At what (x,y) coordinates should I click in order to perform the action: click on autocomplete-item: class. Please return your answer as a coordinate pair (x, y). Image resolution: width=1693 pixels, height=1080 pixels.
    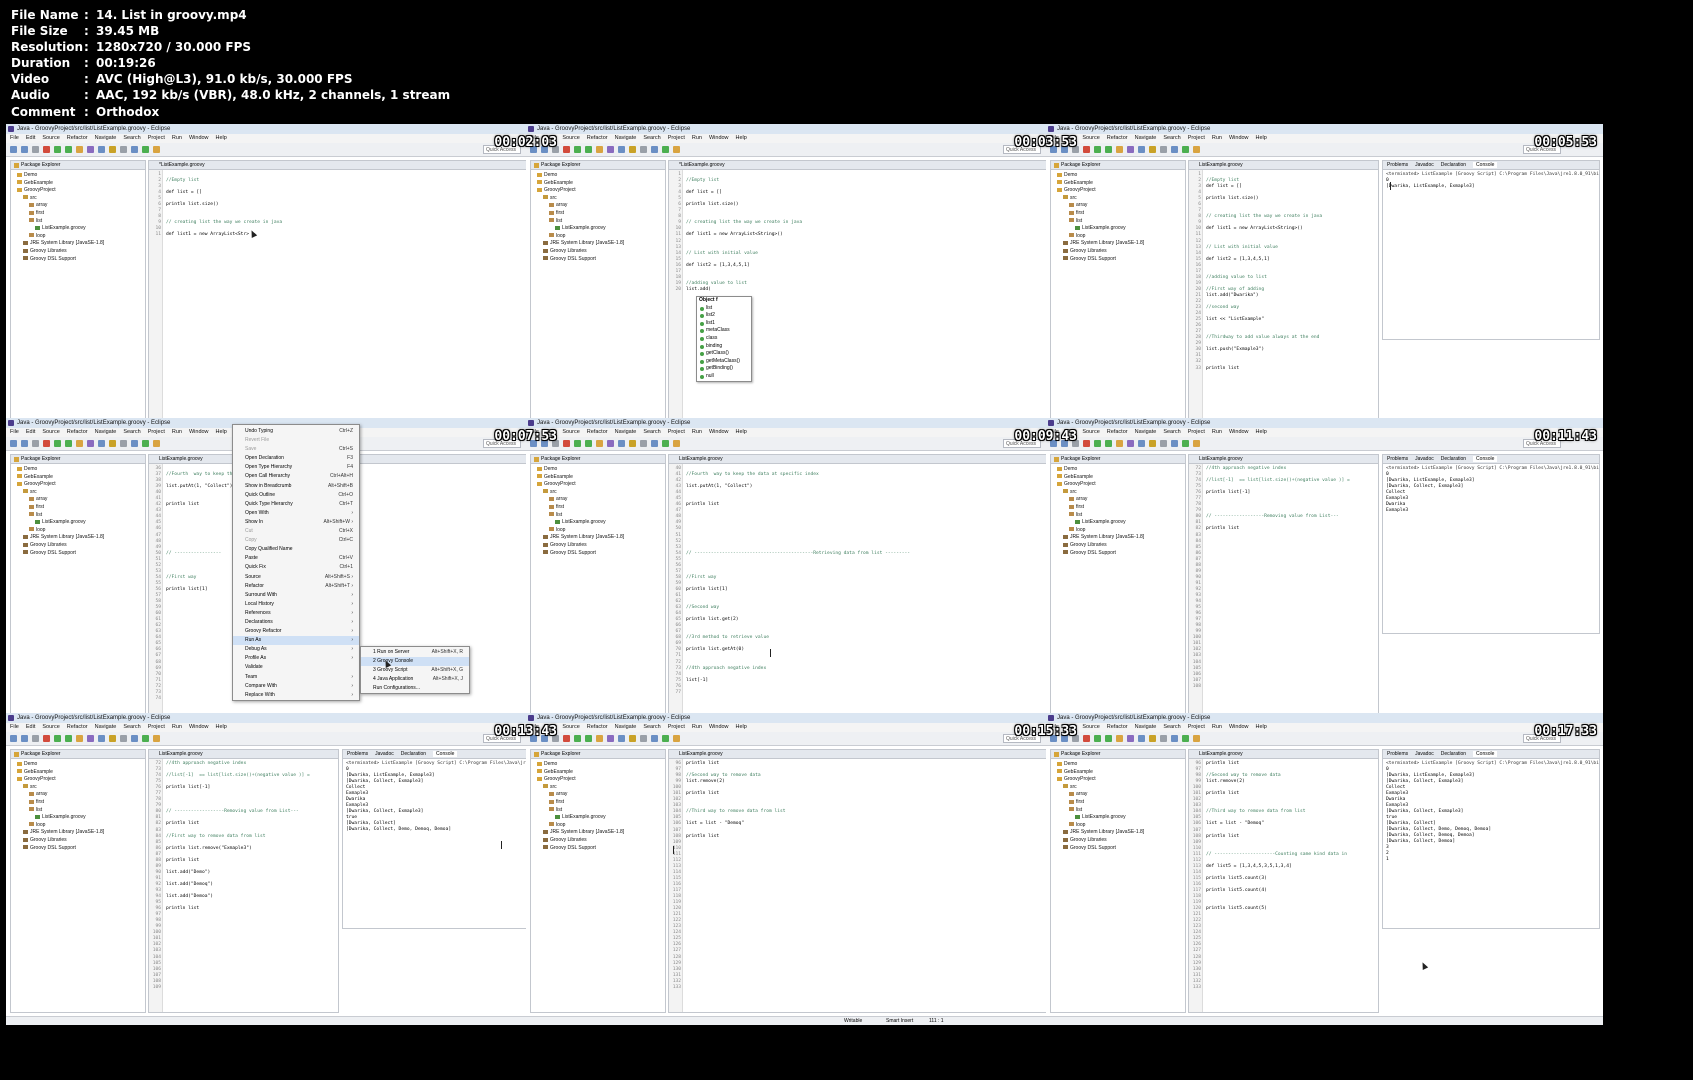
    Looking at the image, I should click on (724, 339).